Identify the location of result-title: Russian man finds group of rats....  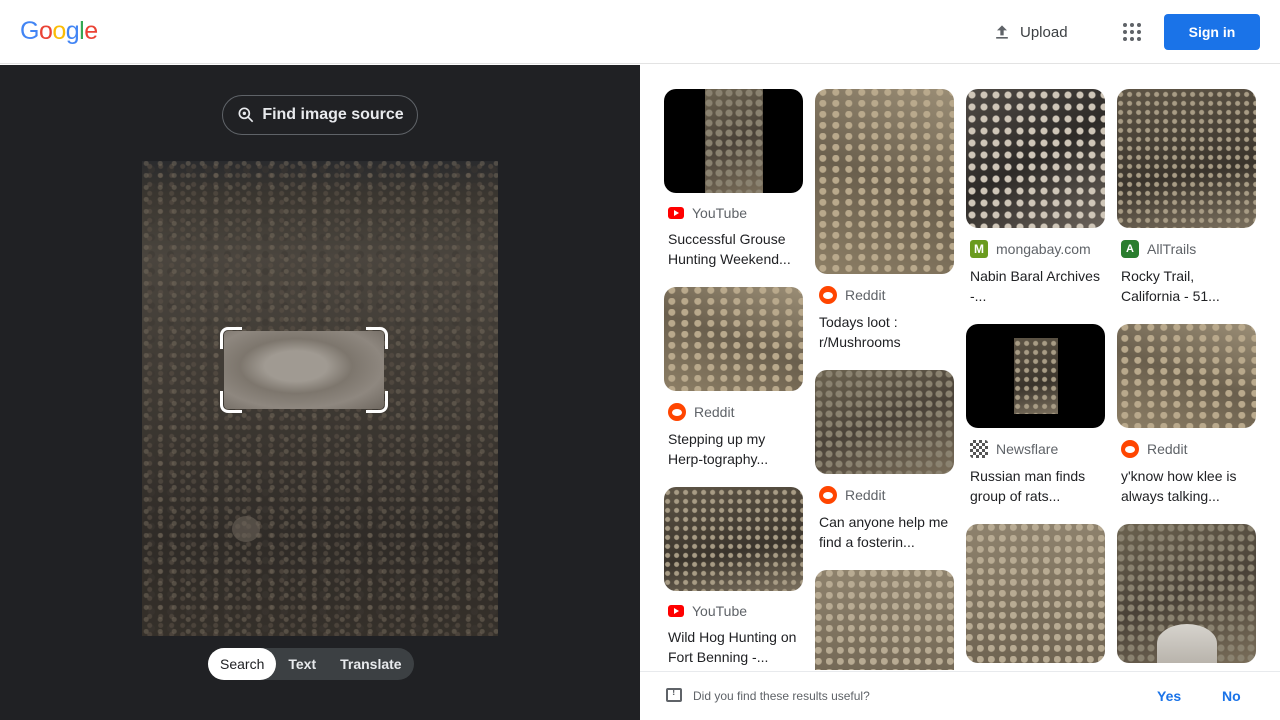
(1035, 486).